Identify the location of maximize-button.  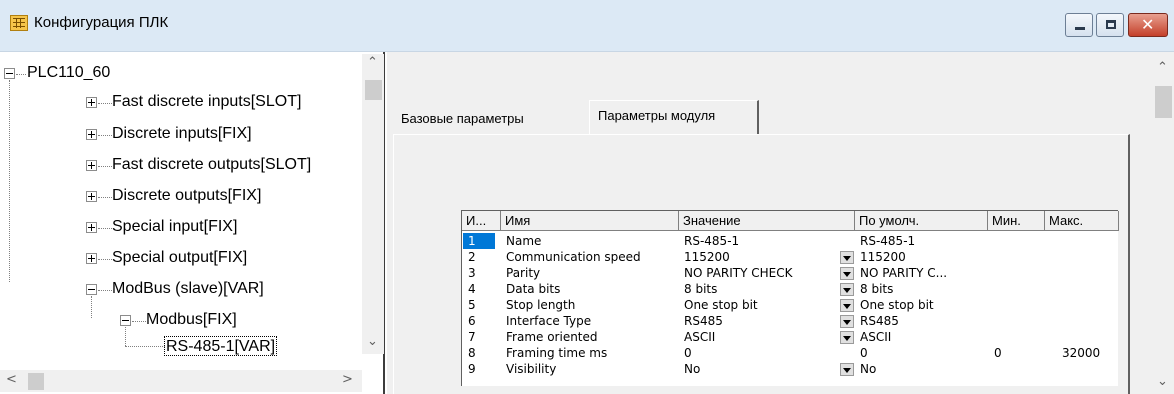
(1110, 25).